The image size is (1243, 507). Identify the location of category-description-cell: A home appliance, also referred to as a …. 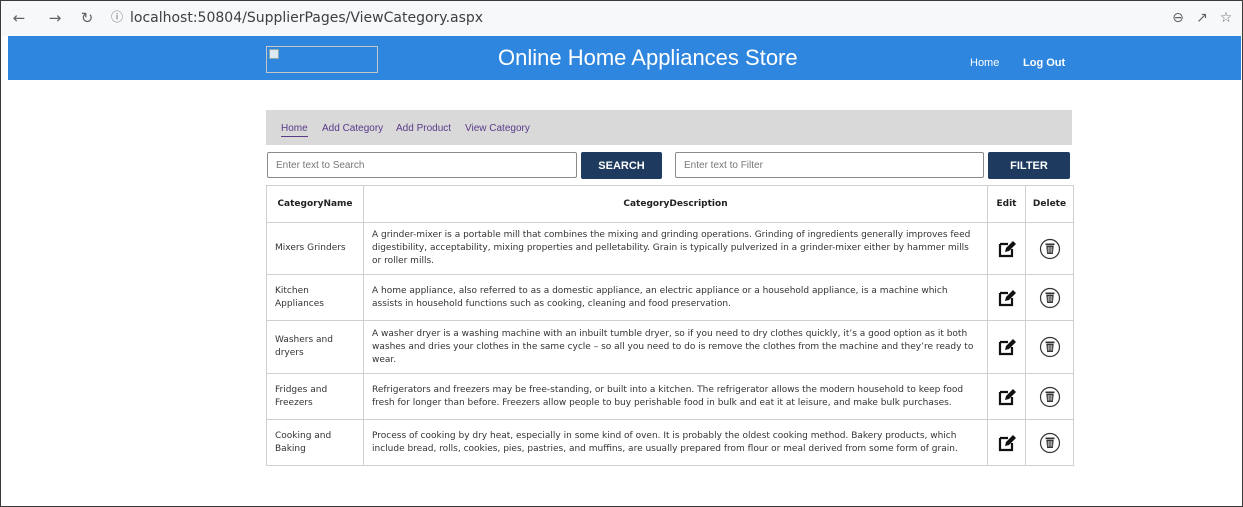
(675, 297).